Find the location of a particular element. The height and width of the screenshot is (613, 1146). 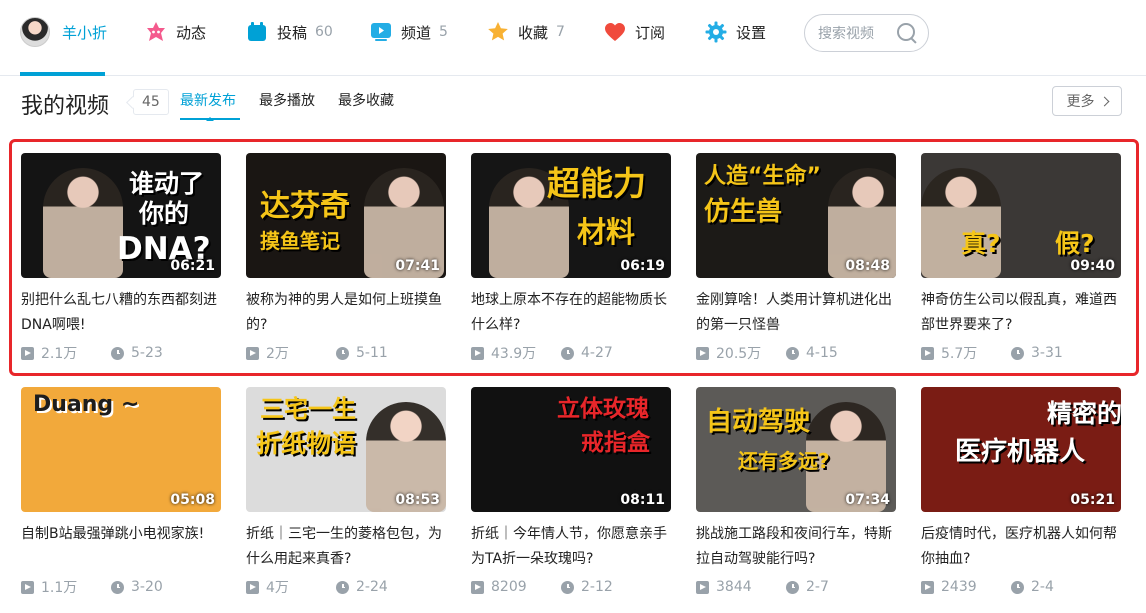

video-meta: 1.1万 3-20 is located at coordinates (121, 587).